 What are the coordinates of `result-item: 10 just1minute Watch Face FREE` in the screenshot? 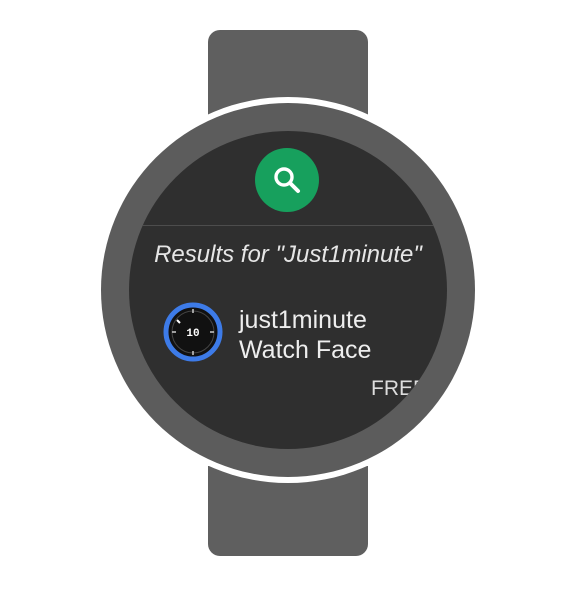 It's located at (288, 346).